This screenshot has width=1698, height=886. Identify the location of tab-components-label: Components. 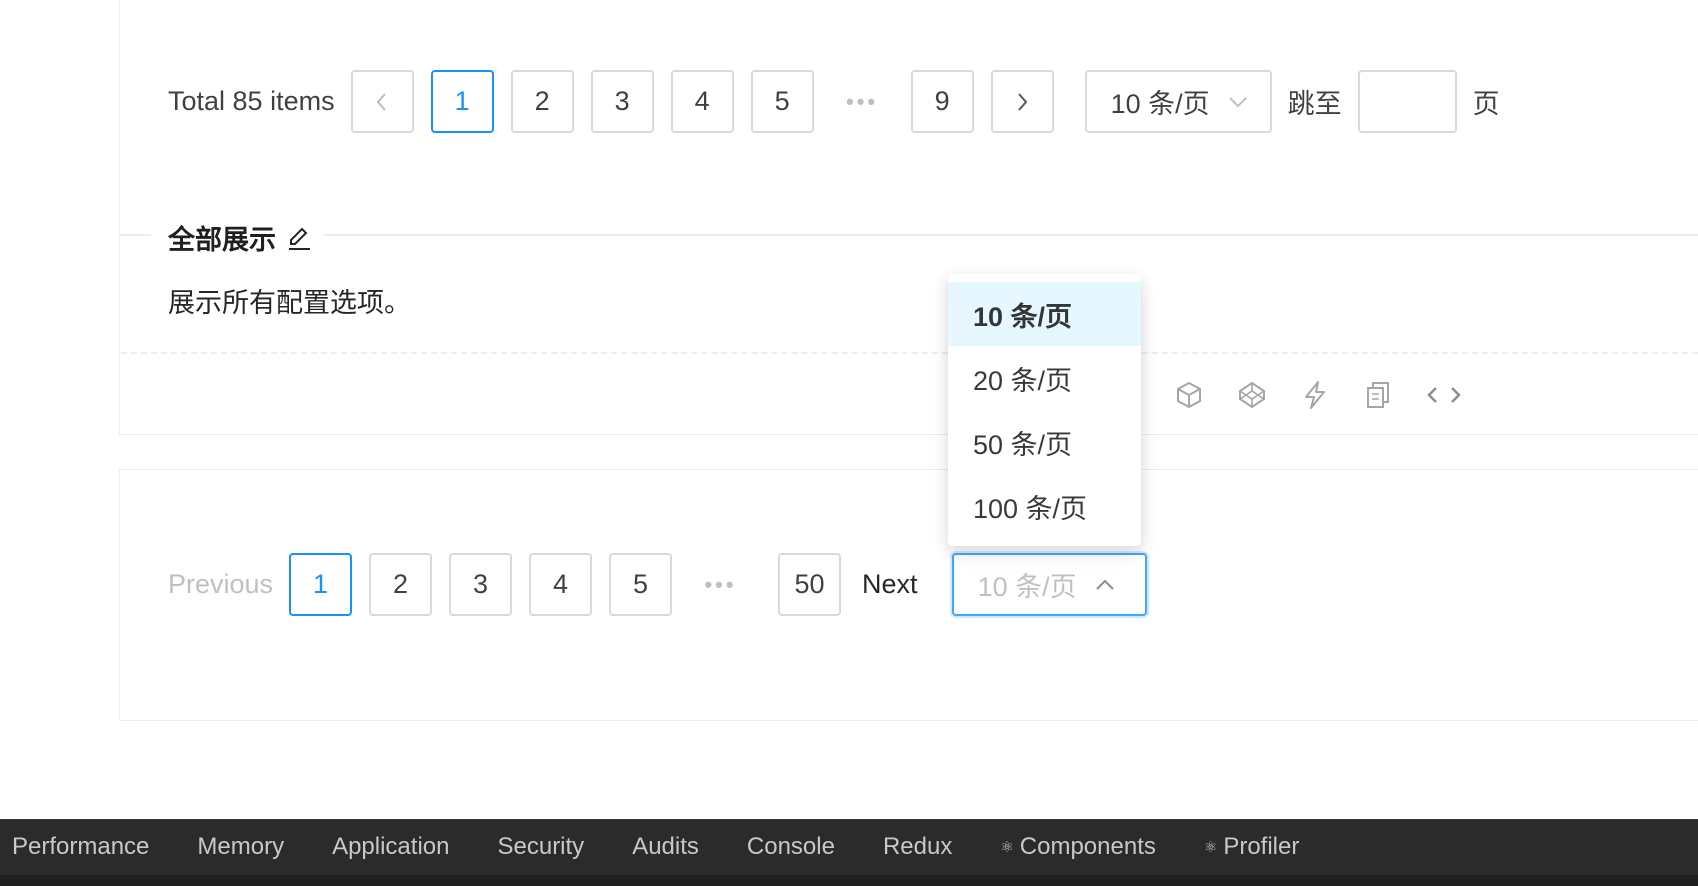
(1087, 846).